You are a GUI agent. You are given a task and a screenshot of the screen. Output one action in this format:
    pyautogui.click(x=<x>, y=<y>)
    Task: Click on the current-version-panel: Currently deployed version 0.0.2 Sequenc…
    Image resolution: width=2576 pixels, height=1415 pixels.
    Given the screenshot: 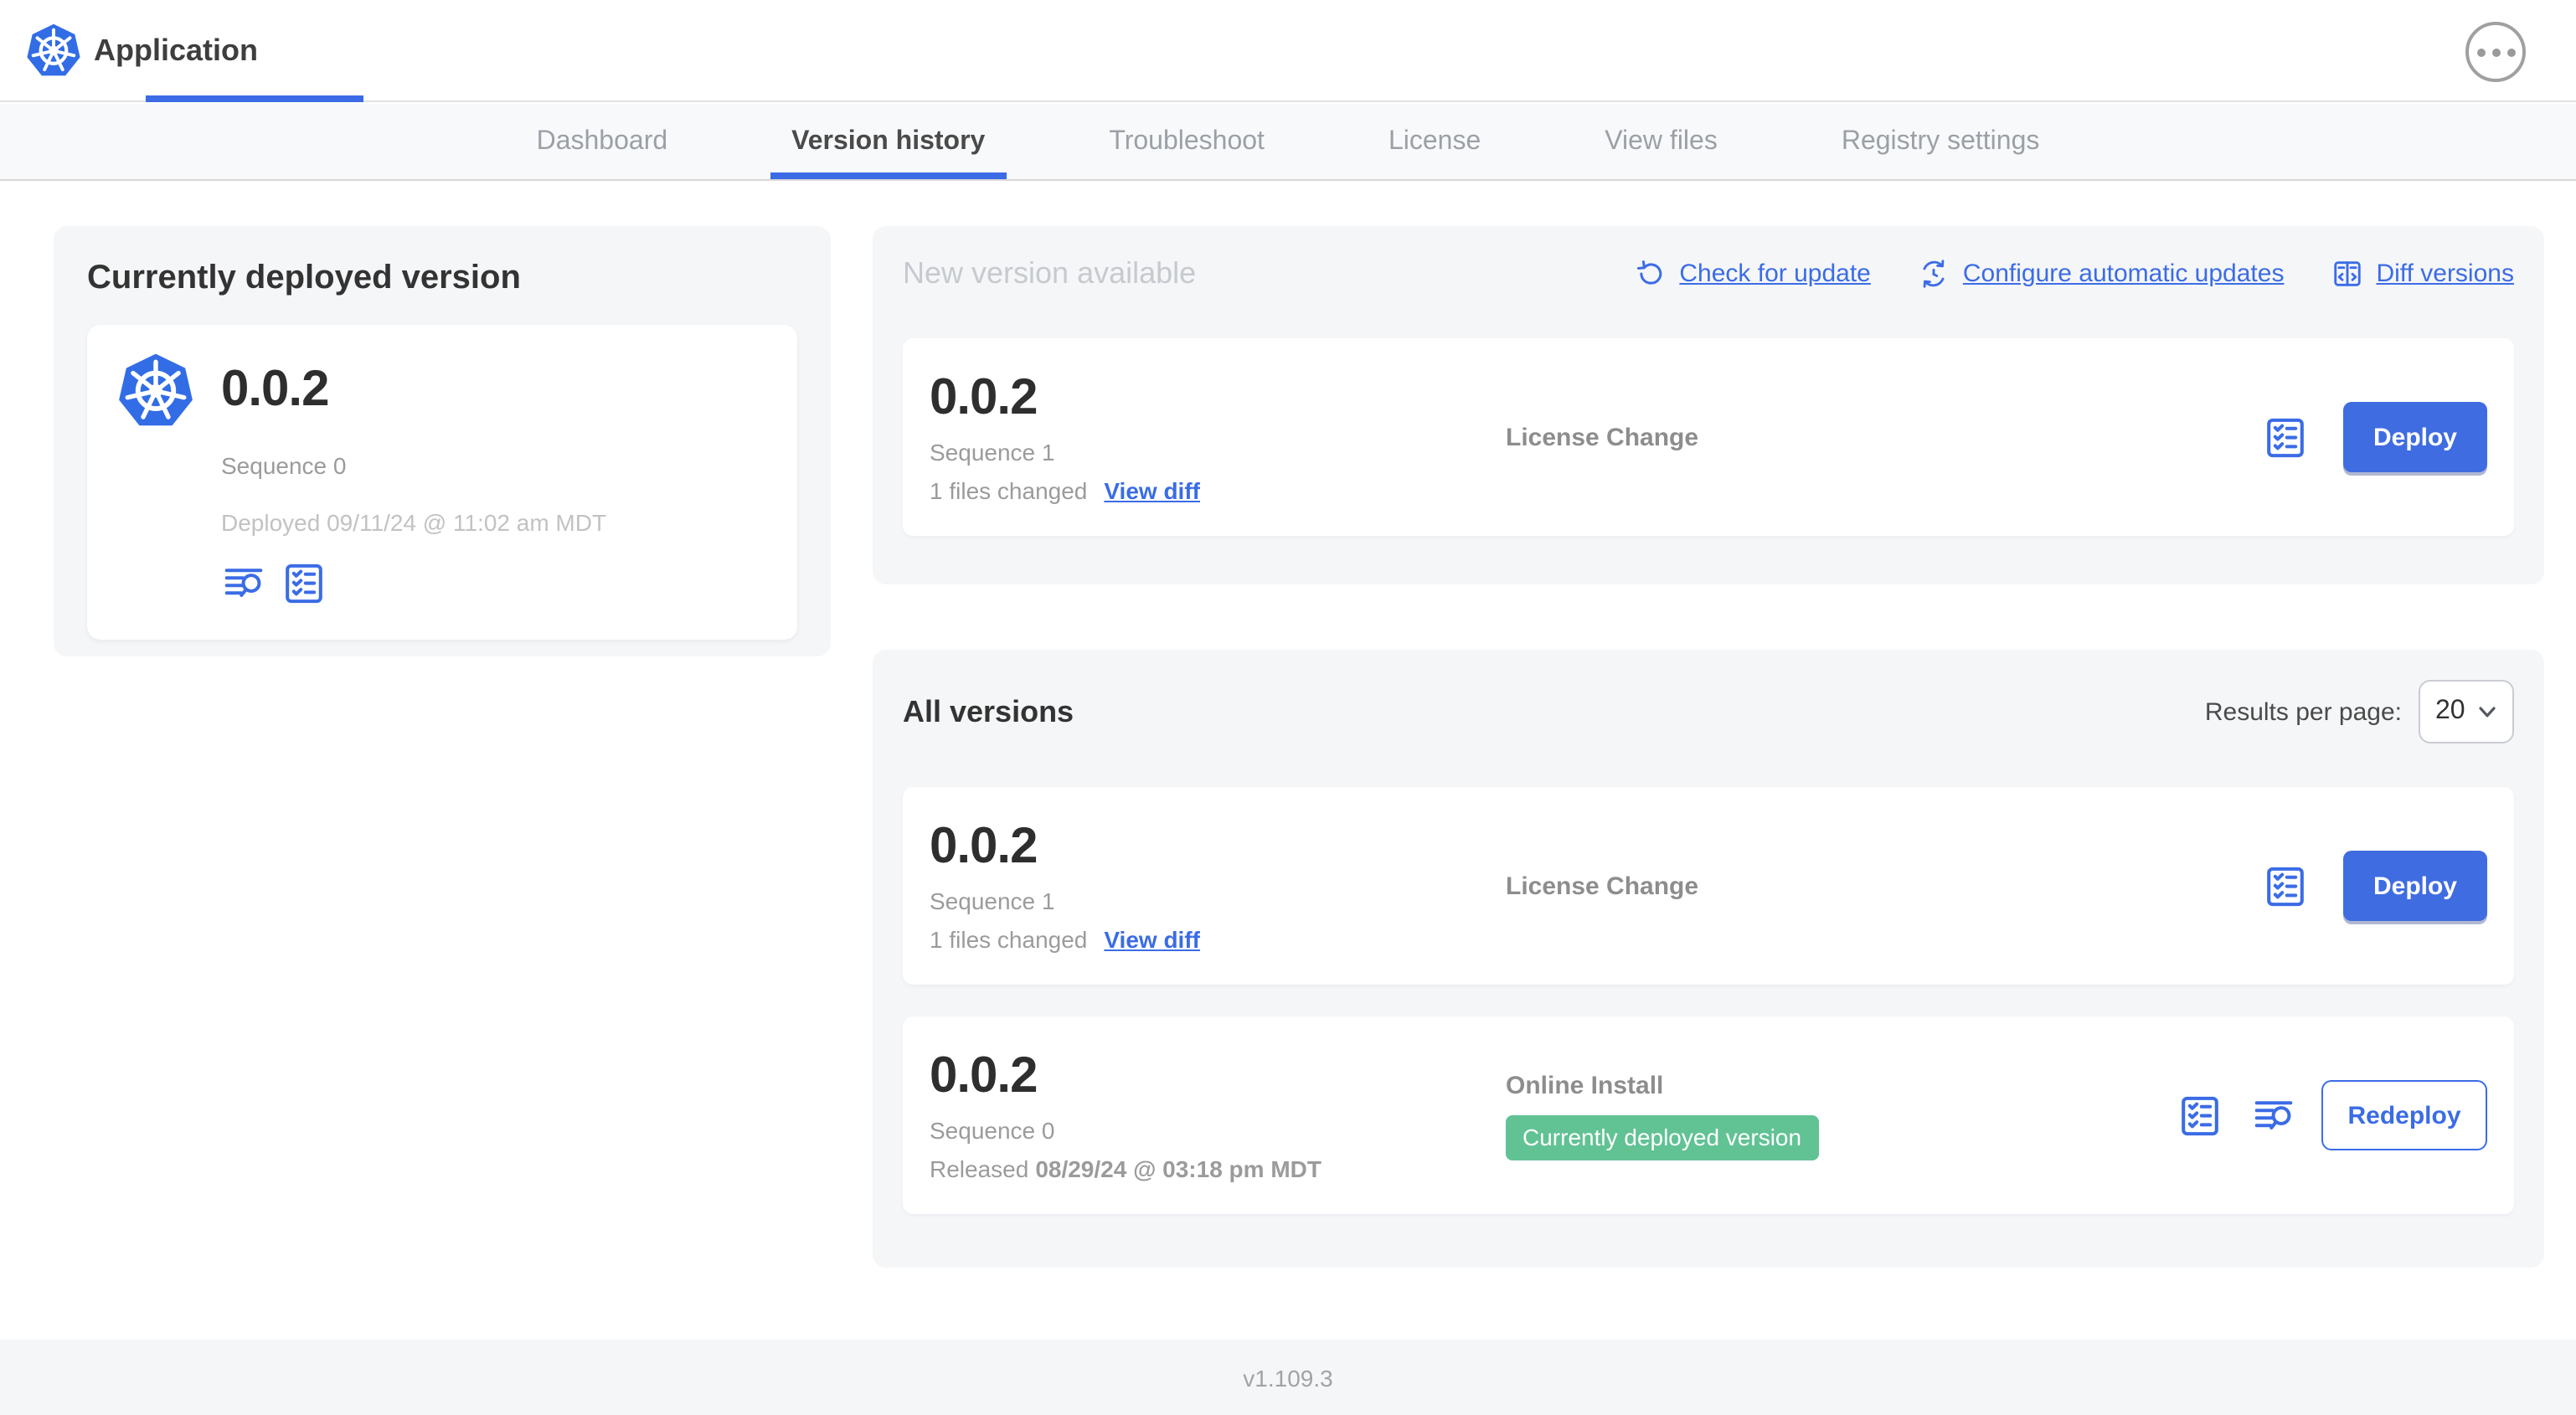 What is the action you would take?
    pyautogui.click(x=442, y=441)
    